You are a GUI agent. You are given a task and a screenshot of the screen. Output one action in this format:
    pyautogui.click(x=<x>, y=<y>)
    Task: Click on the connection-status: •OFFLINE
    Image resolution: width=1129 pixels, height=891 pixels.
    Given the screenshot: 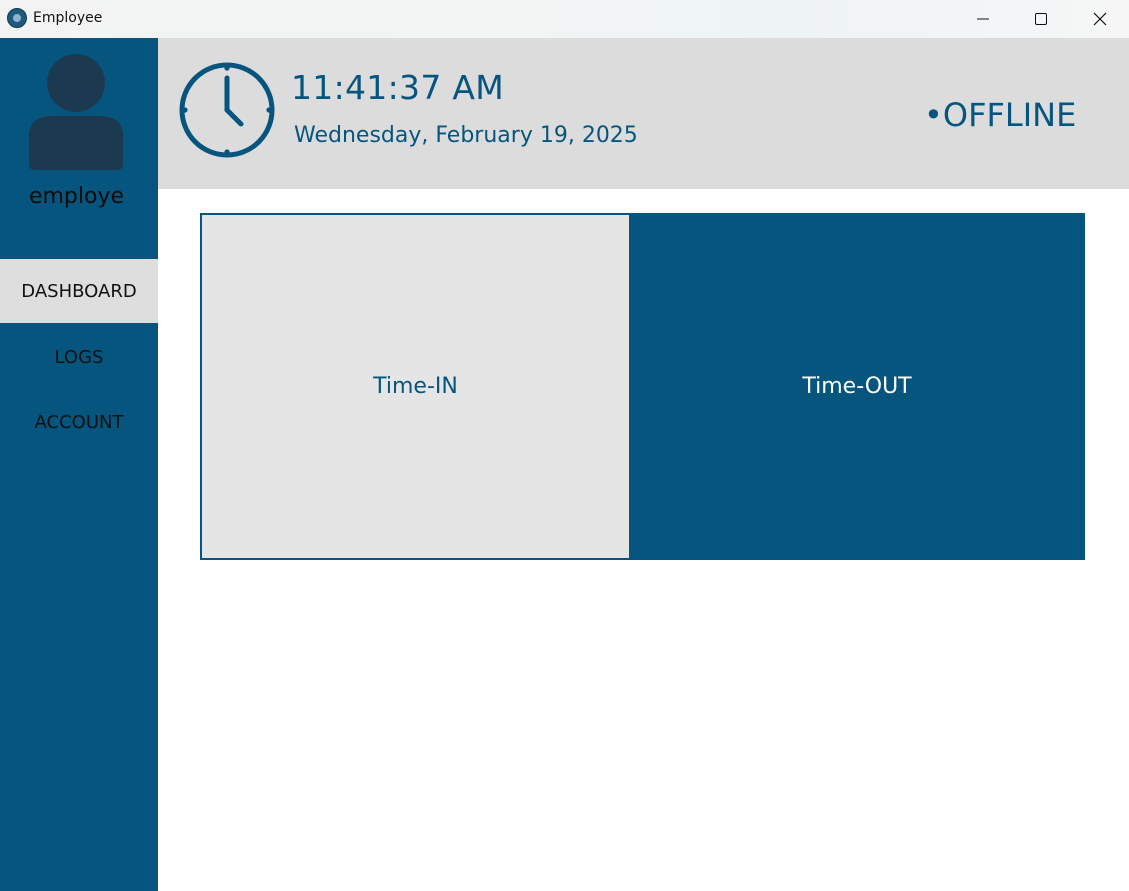 What is the action you would take?
    pyautogui.click(x=1000, y=115)
    